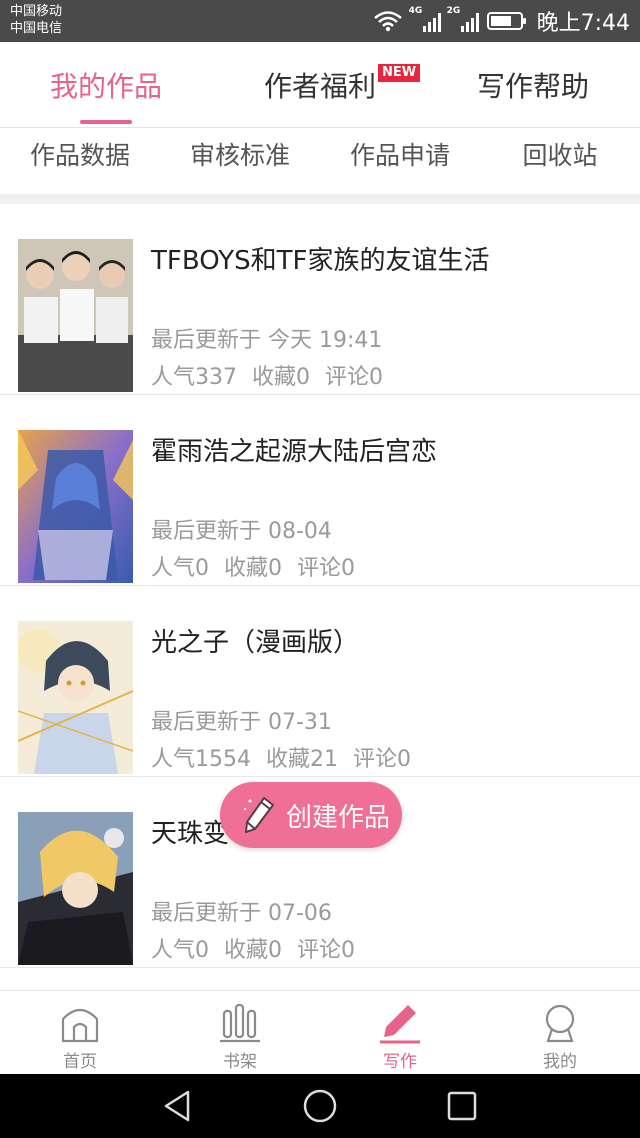 The width and height of the screenshot is (640, 1138). I want to click on nav-home: 首页, so click(80, 1033).